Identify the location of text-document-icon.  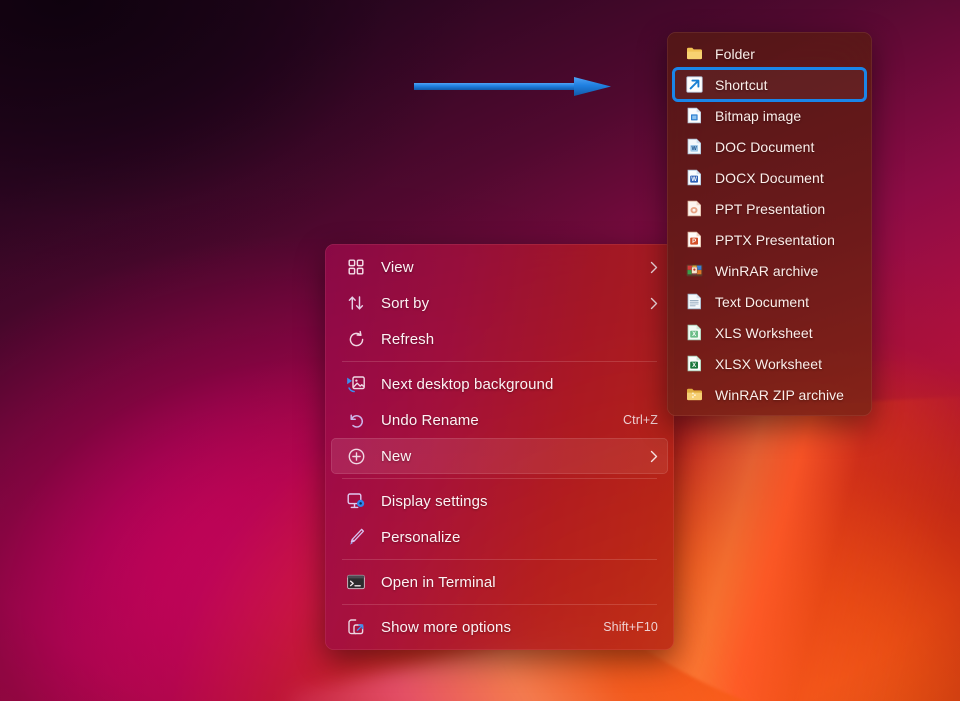
(694, 302).